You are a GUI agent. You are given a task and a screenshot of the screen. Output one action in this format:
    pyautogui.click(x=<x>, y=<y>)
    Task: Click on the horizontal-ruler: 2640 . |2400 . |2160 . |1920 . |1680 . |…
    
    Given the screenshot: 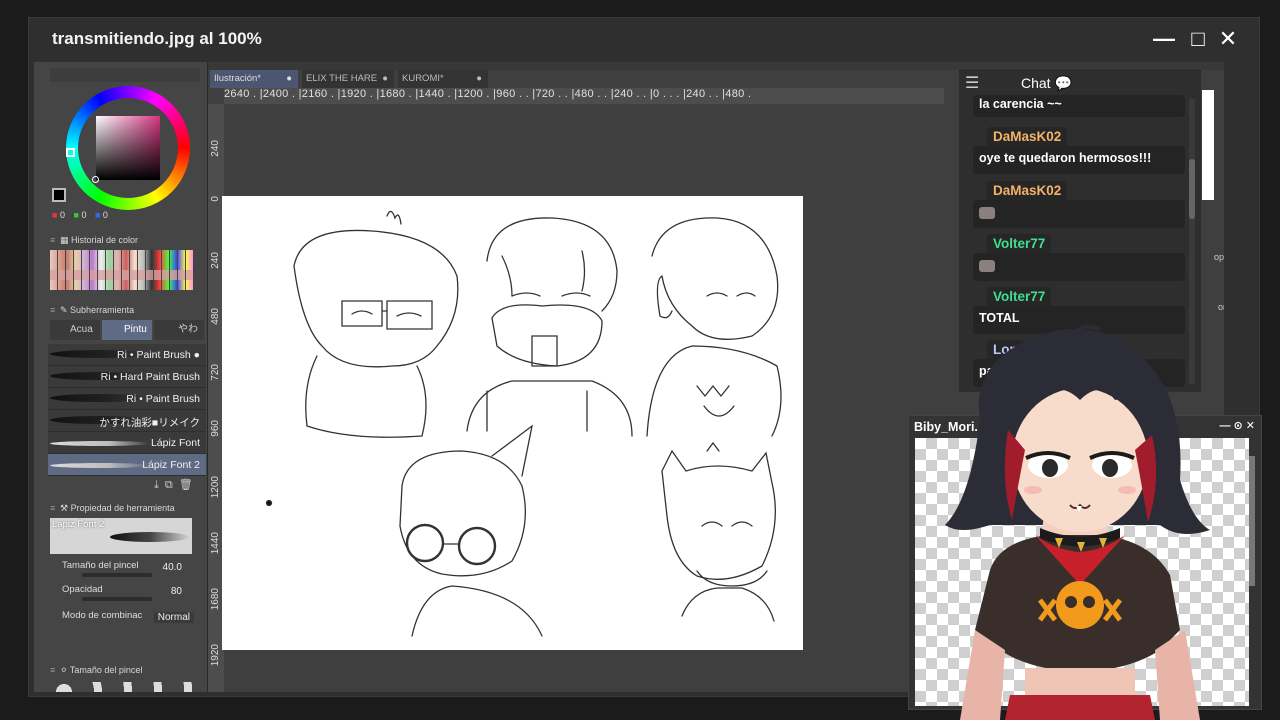 What is the action you would take?
    pyautogui.click(x=584, y=96)
    